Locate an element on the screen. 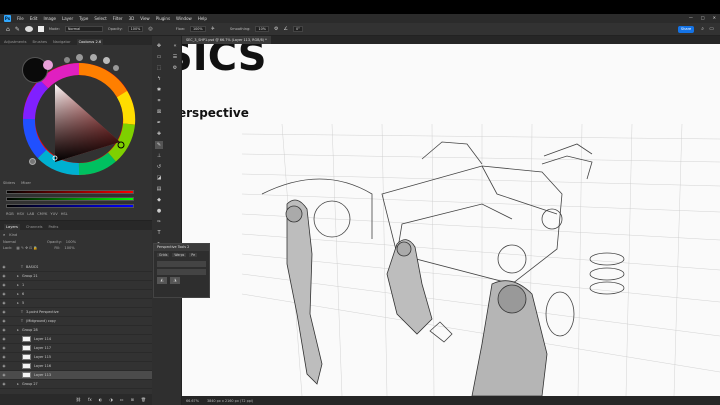 The height and width of the screenshot is (405, 720). document-dimensions: 3840 px x 2160 px (72 ppi) is located at coordinates (230, 401).